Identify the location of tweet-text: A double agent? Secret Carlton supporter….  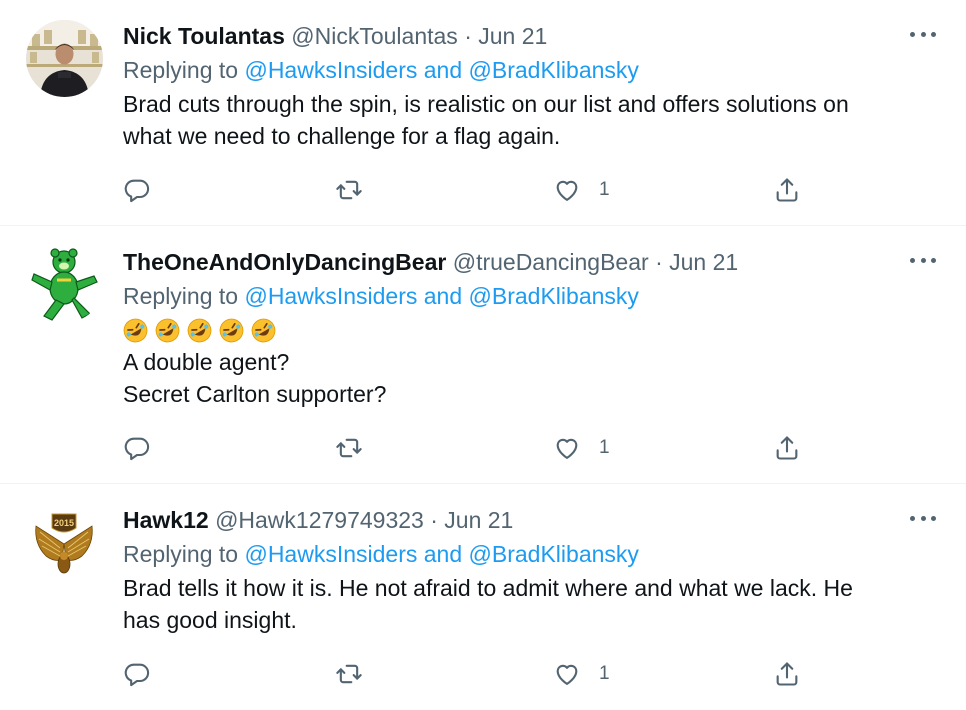
(524, 362).